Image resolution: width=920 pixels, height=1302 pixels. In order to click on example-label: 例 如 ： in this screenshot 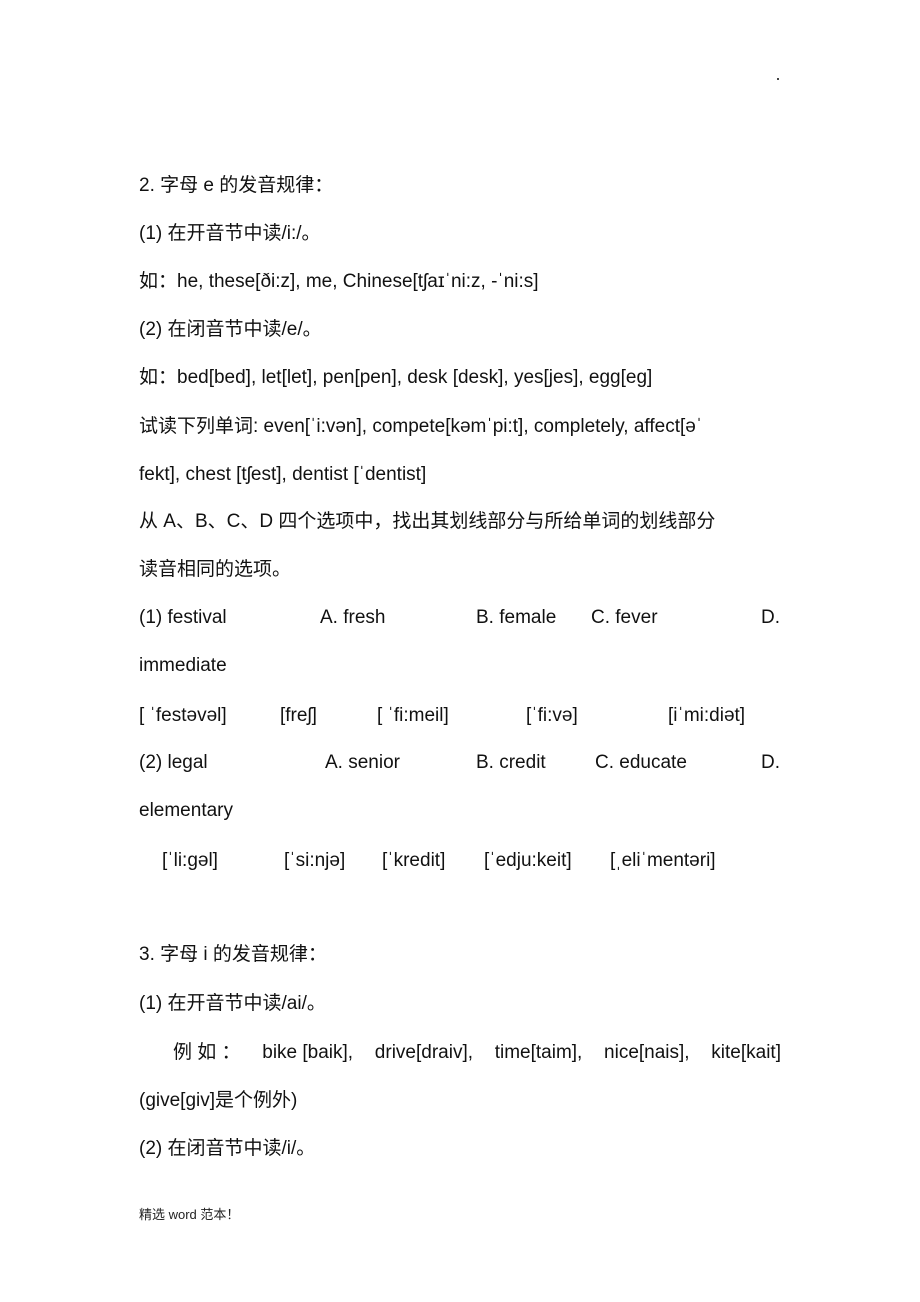, I will do `click(207, 1052)`.